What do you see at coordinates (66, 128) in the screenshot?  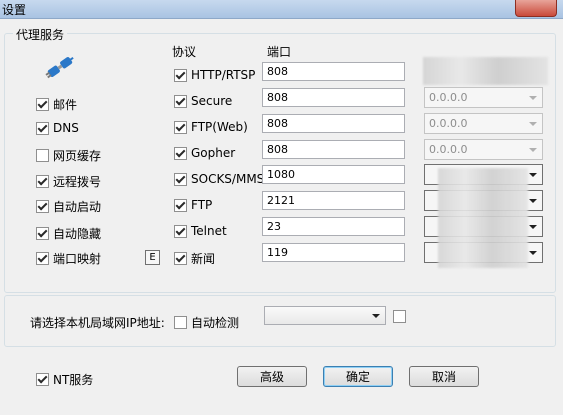 I see `service-dns-label: DNS` at bounding box center [66, 128].